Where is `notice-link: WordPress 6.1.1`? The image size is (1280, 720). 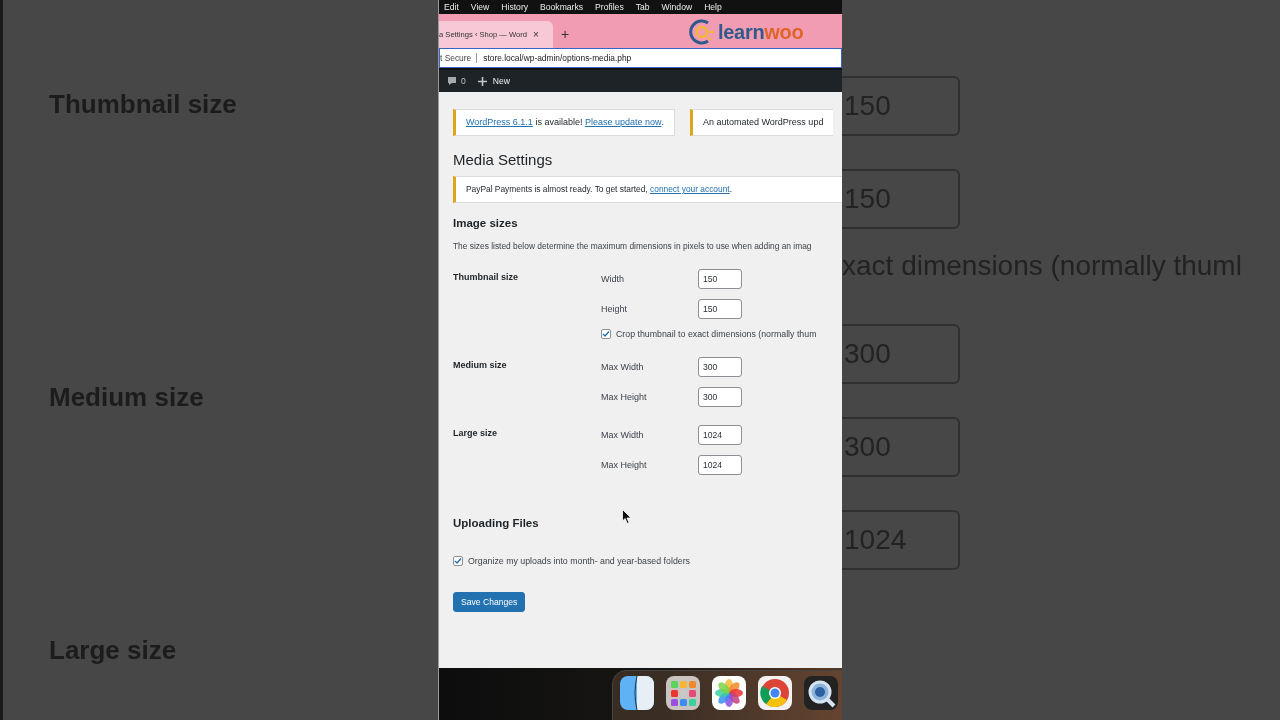
notice-link: WordPress 6.1.1 is located at coordinates (499, 122).